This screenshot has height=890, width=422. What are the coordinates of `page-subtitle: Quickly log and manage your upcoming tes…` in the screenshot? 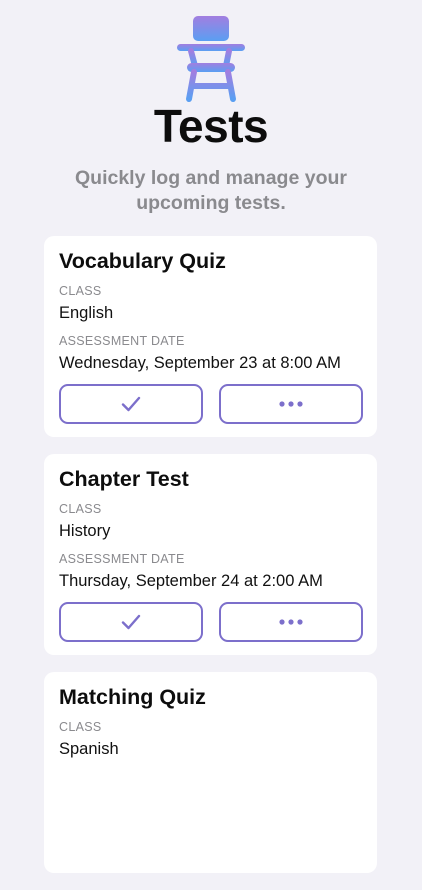 It's located at (211, 190).